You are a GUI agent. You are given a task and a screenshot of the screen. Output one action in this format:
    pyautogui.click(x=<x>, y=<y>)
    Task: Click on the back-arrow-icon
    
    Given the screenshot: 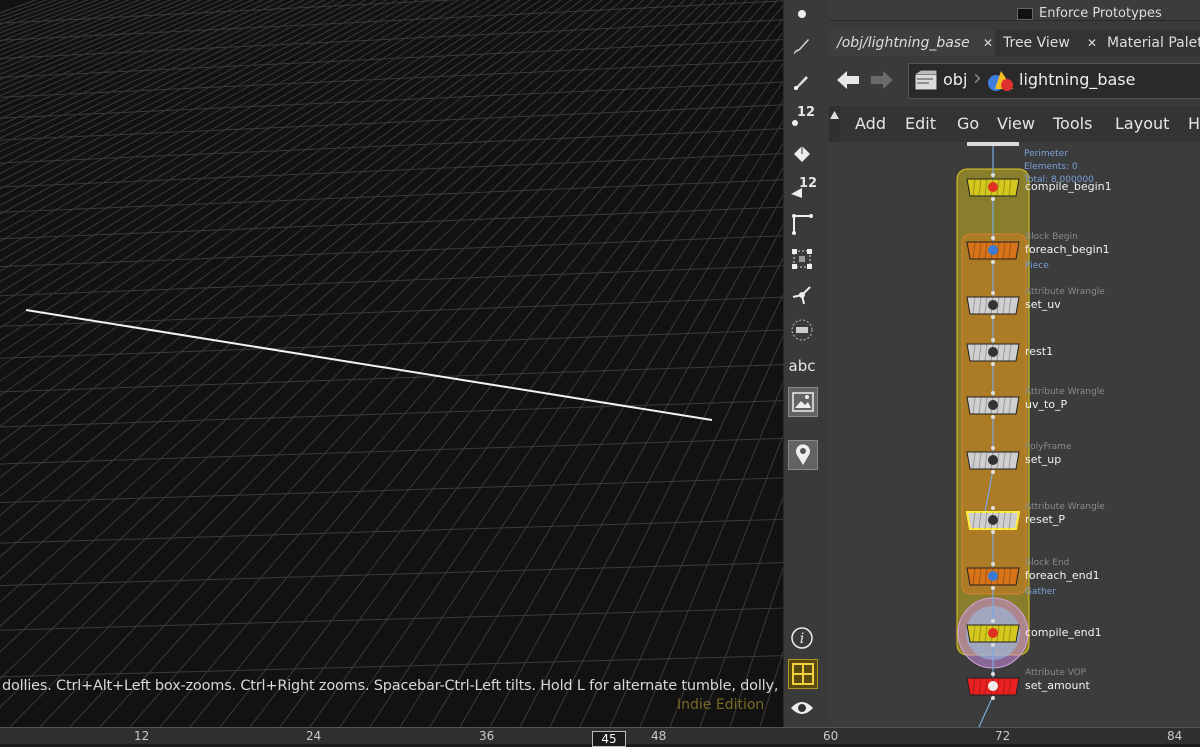 What is the action you would take?
    pyautogui.click(x=848, y=83)
    